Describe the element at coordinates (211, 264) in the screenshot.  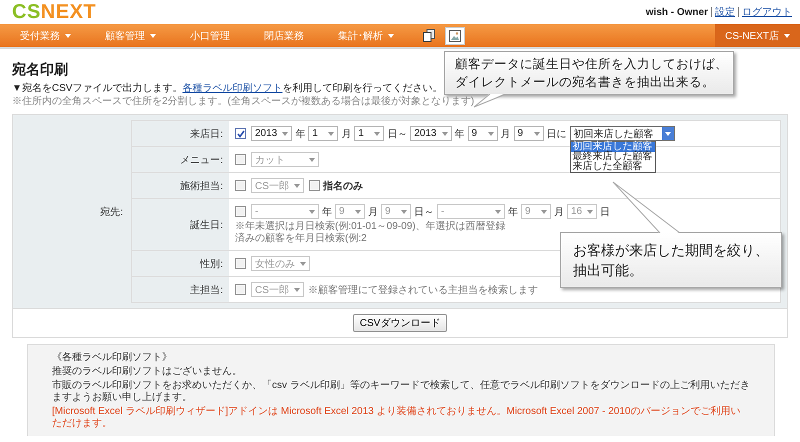
I see `field-label: 性別:` at that location.